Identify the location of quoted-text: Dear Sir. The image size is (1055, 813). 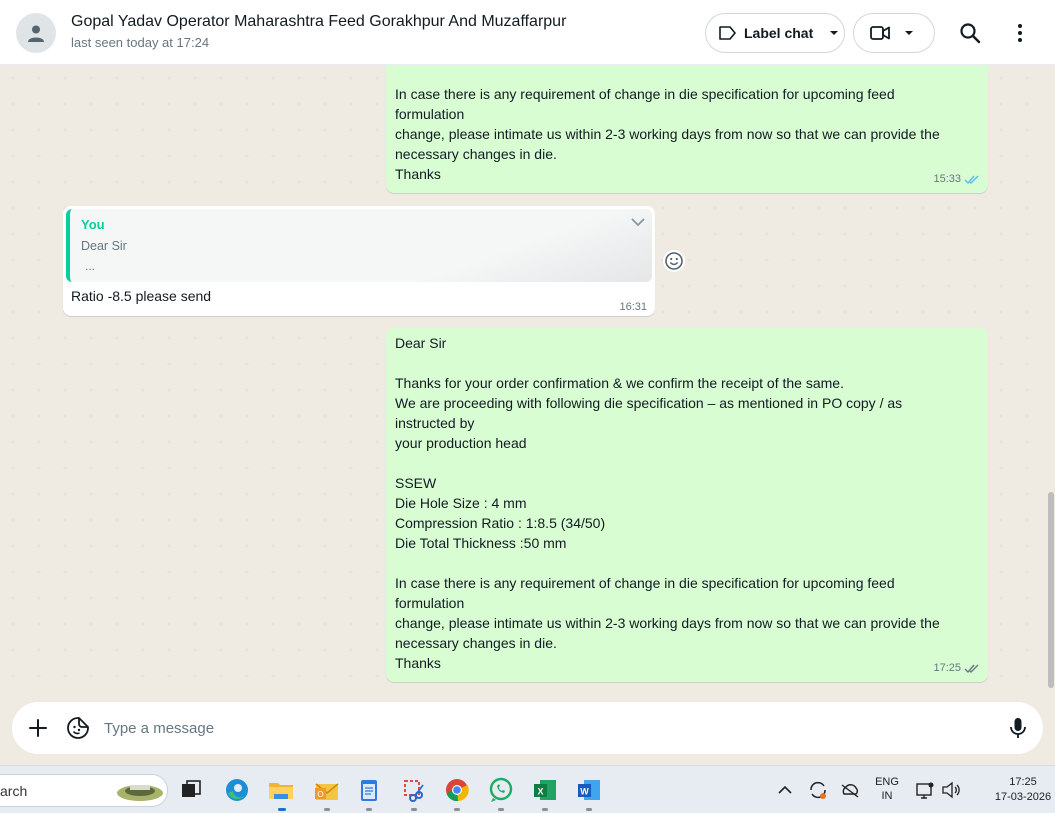
(104, 246).